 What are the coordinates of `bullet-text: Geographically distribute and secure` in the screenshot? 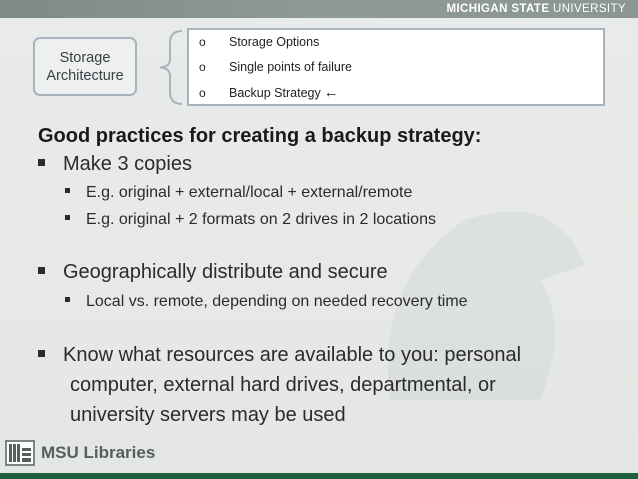 It's located at (225, 272).